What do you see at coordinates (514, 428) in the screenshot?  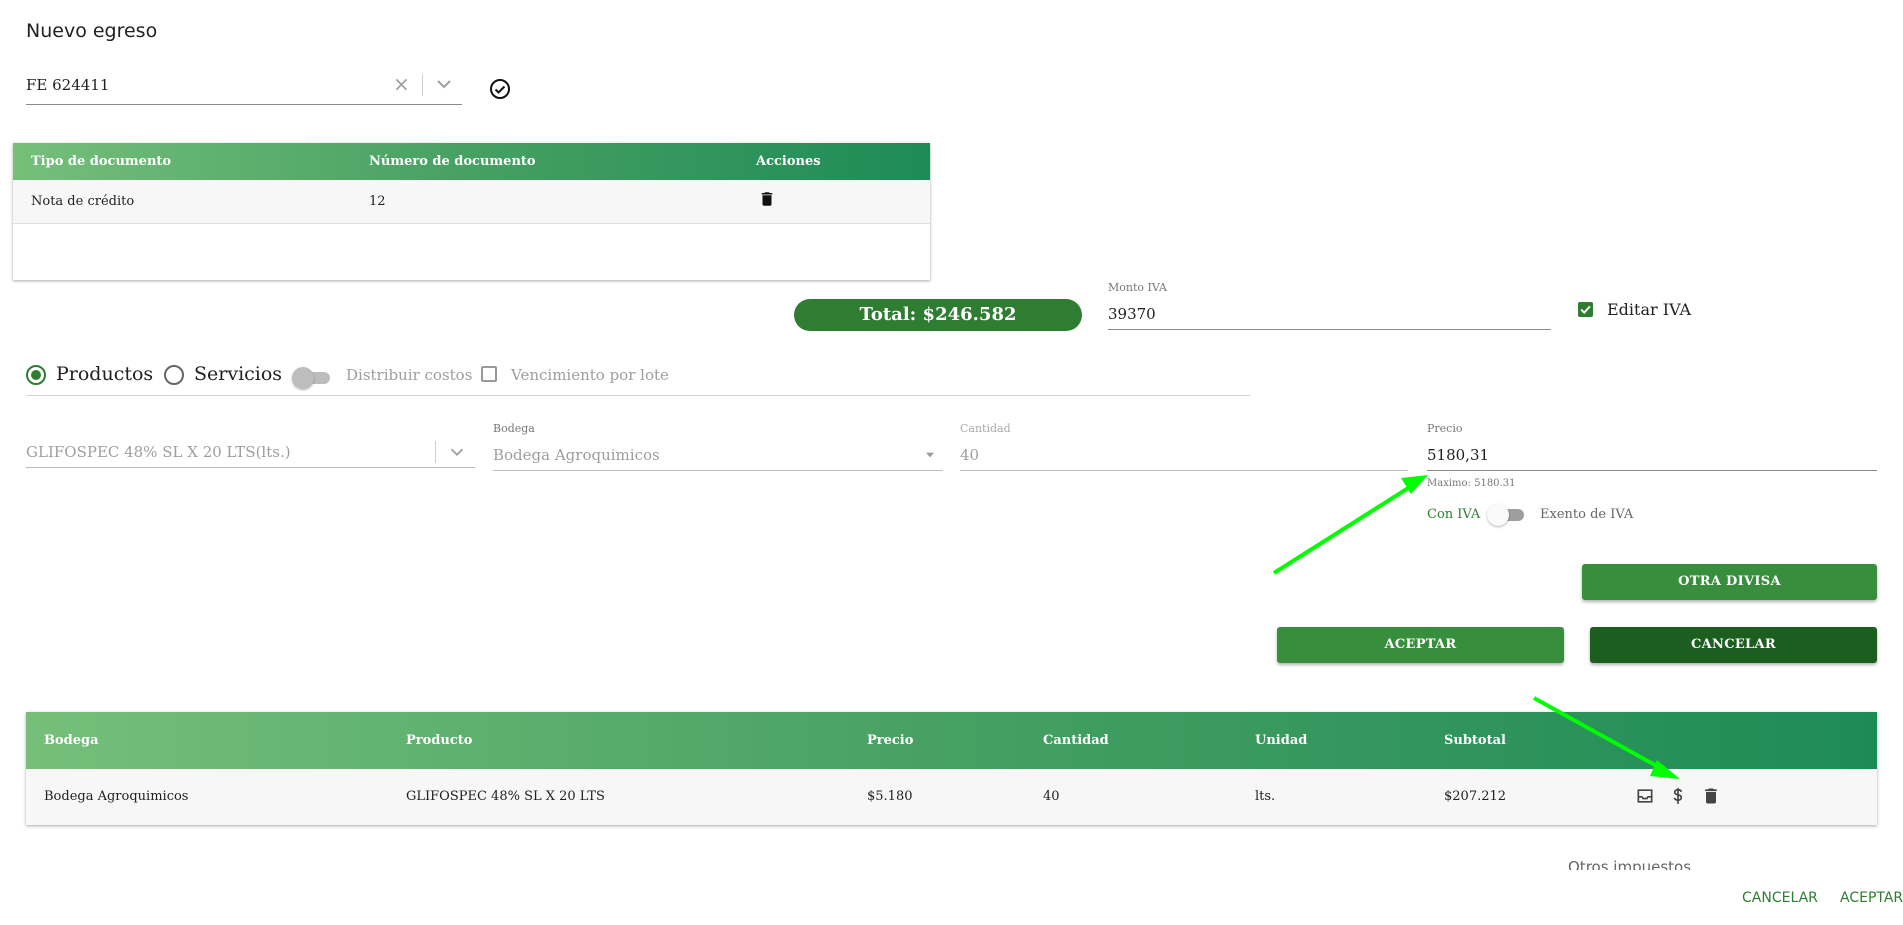 I see `bodega-label: Bodega` at bounding box center [514, 428].